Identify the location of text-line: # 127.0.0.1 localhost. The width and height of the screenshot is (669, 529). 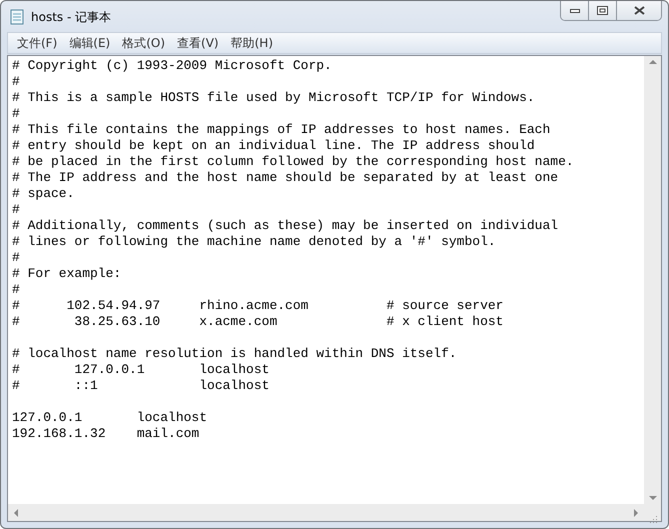
(141, 369).